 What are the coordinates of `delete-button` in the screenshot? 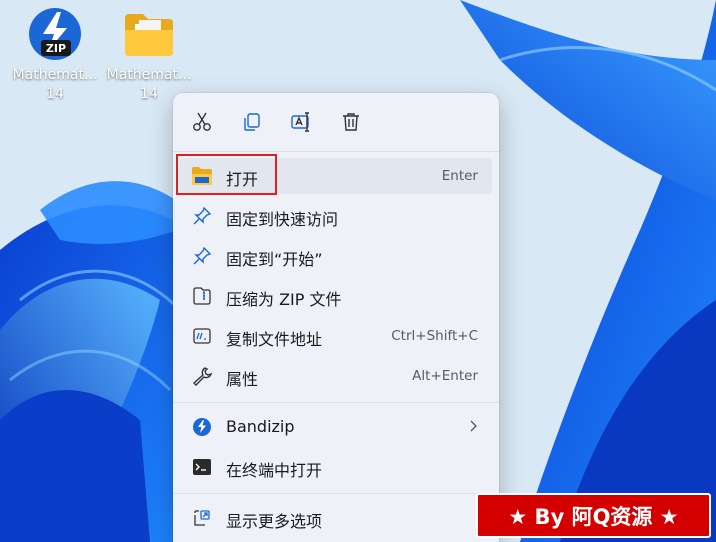 It's located at (351, 122).